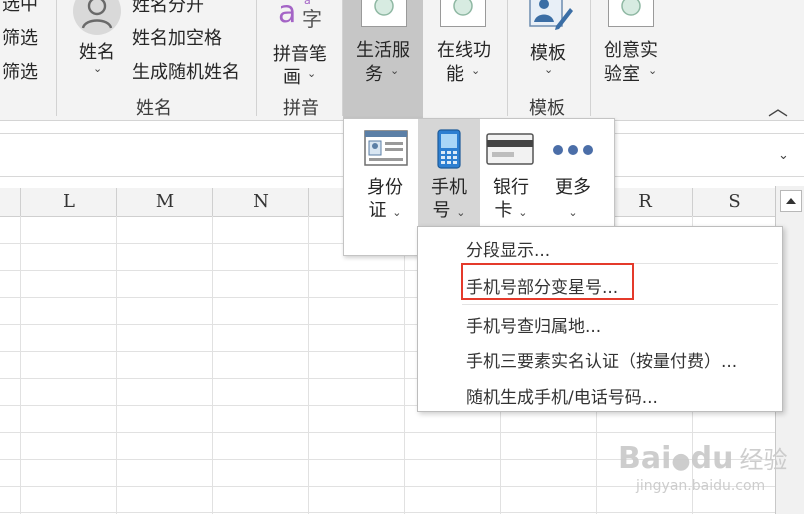  What do you see at coordinates (573, 187) in the screenshot?
I see `more-label: 更多` at bounding box center [573, 187].